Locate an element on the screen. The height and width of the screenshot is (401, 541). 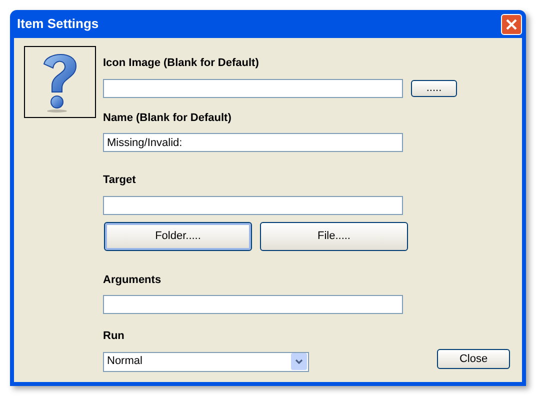
field-label: Arguments is located at coordinates (132, 280).